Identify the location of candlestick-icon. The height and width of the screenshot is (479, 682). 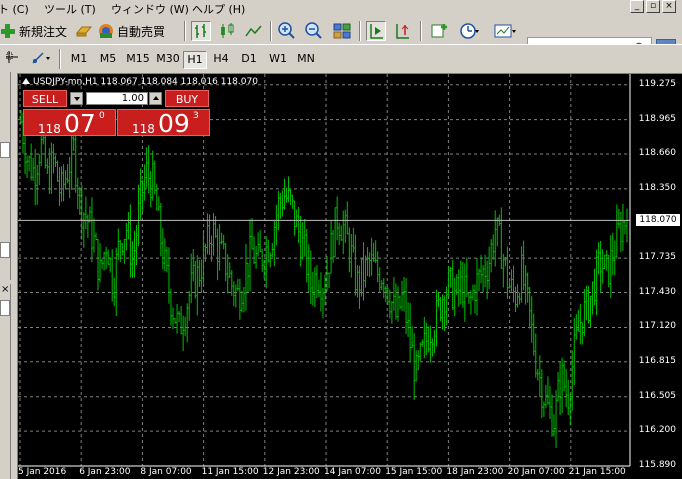
(227, 31).